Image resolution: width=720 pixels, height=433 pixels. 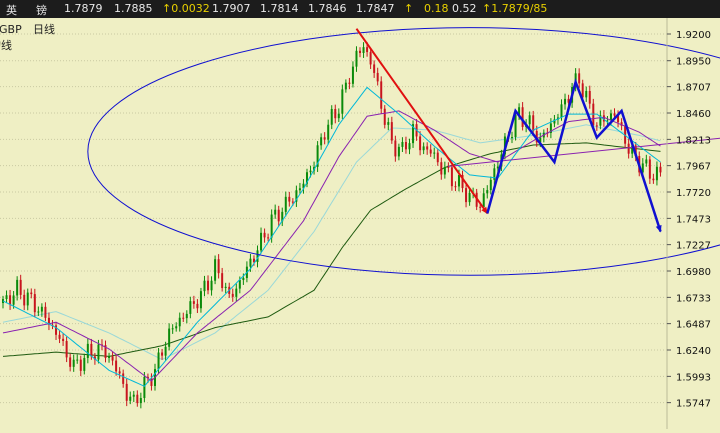 What do you see at coordinates (693, 325) in the screenshot?
I see `y-tick-label: 1.6487` at bounding box center [693, 325].